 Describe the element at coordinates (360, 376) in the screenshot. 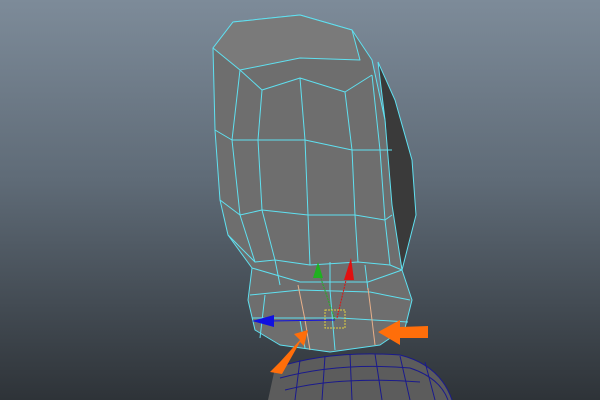

I see `lower-mesh` at that location.